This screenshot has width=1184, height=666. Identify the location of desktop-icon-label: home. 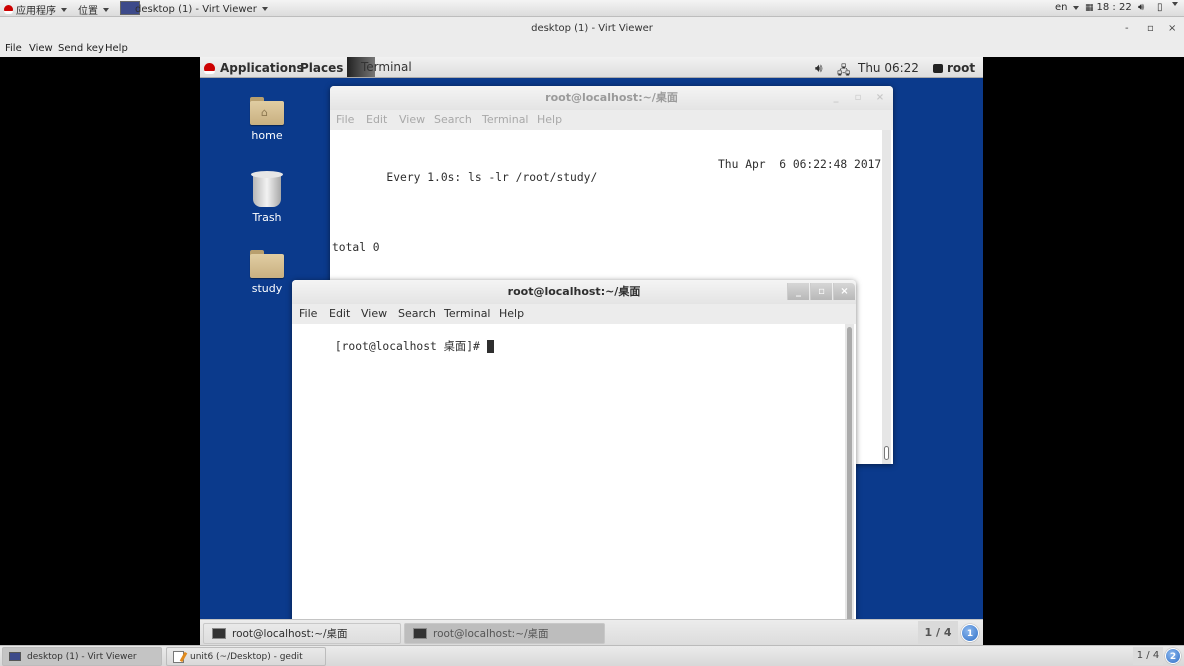
(267, 135).